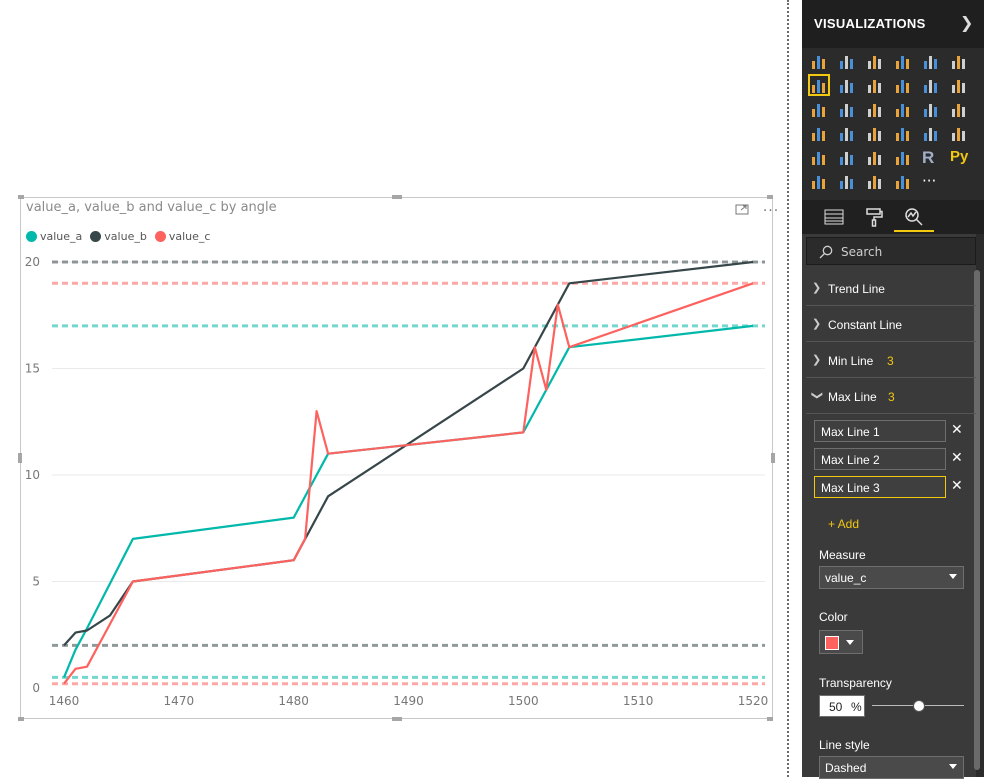 The image size is (984, 779). I want to click on ribbon-chart-icon, so click(959, 85).